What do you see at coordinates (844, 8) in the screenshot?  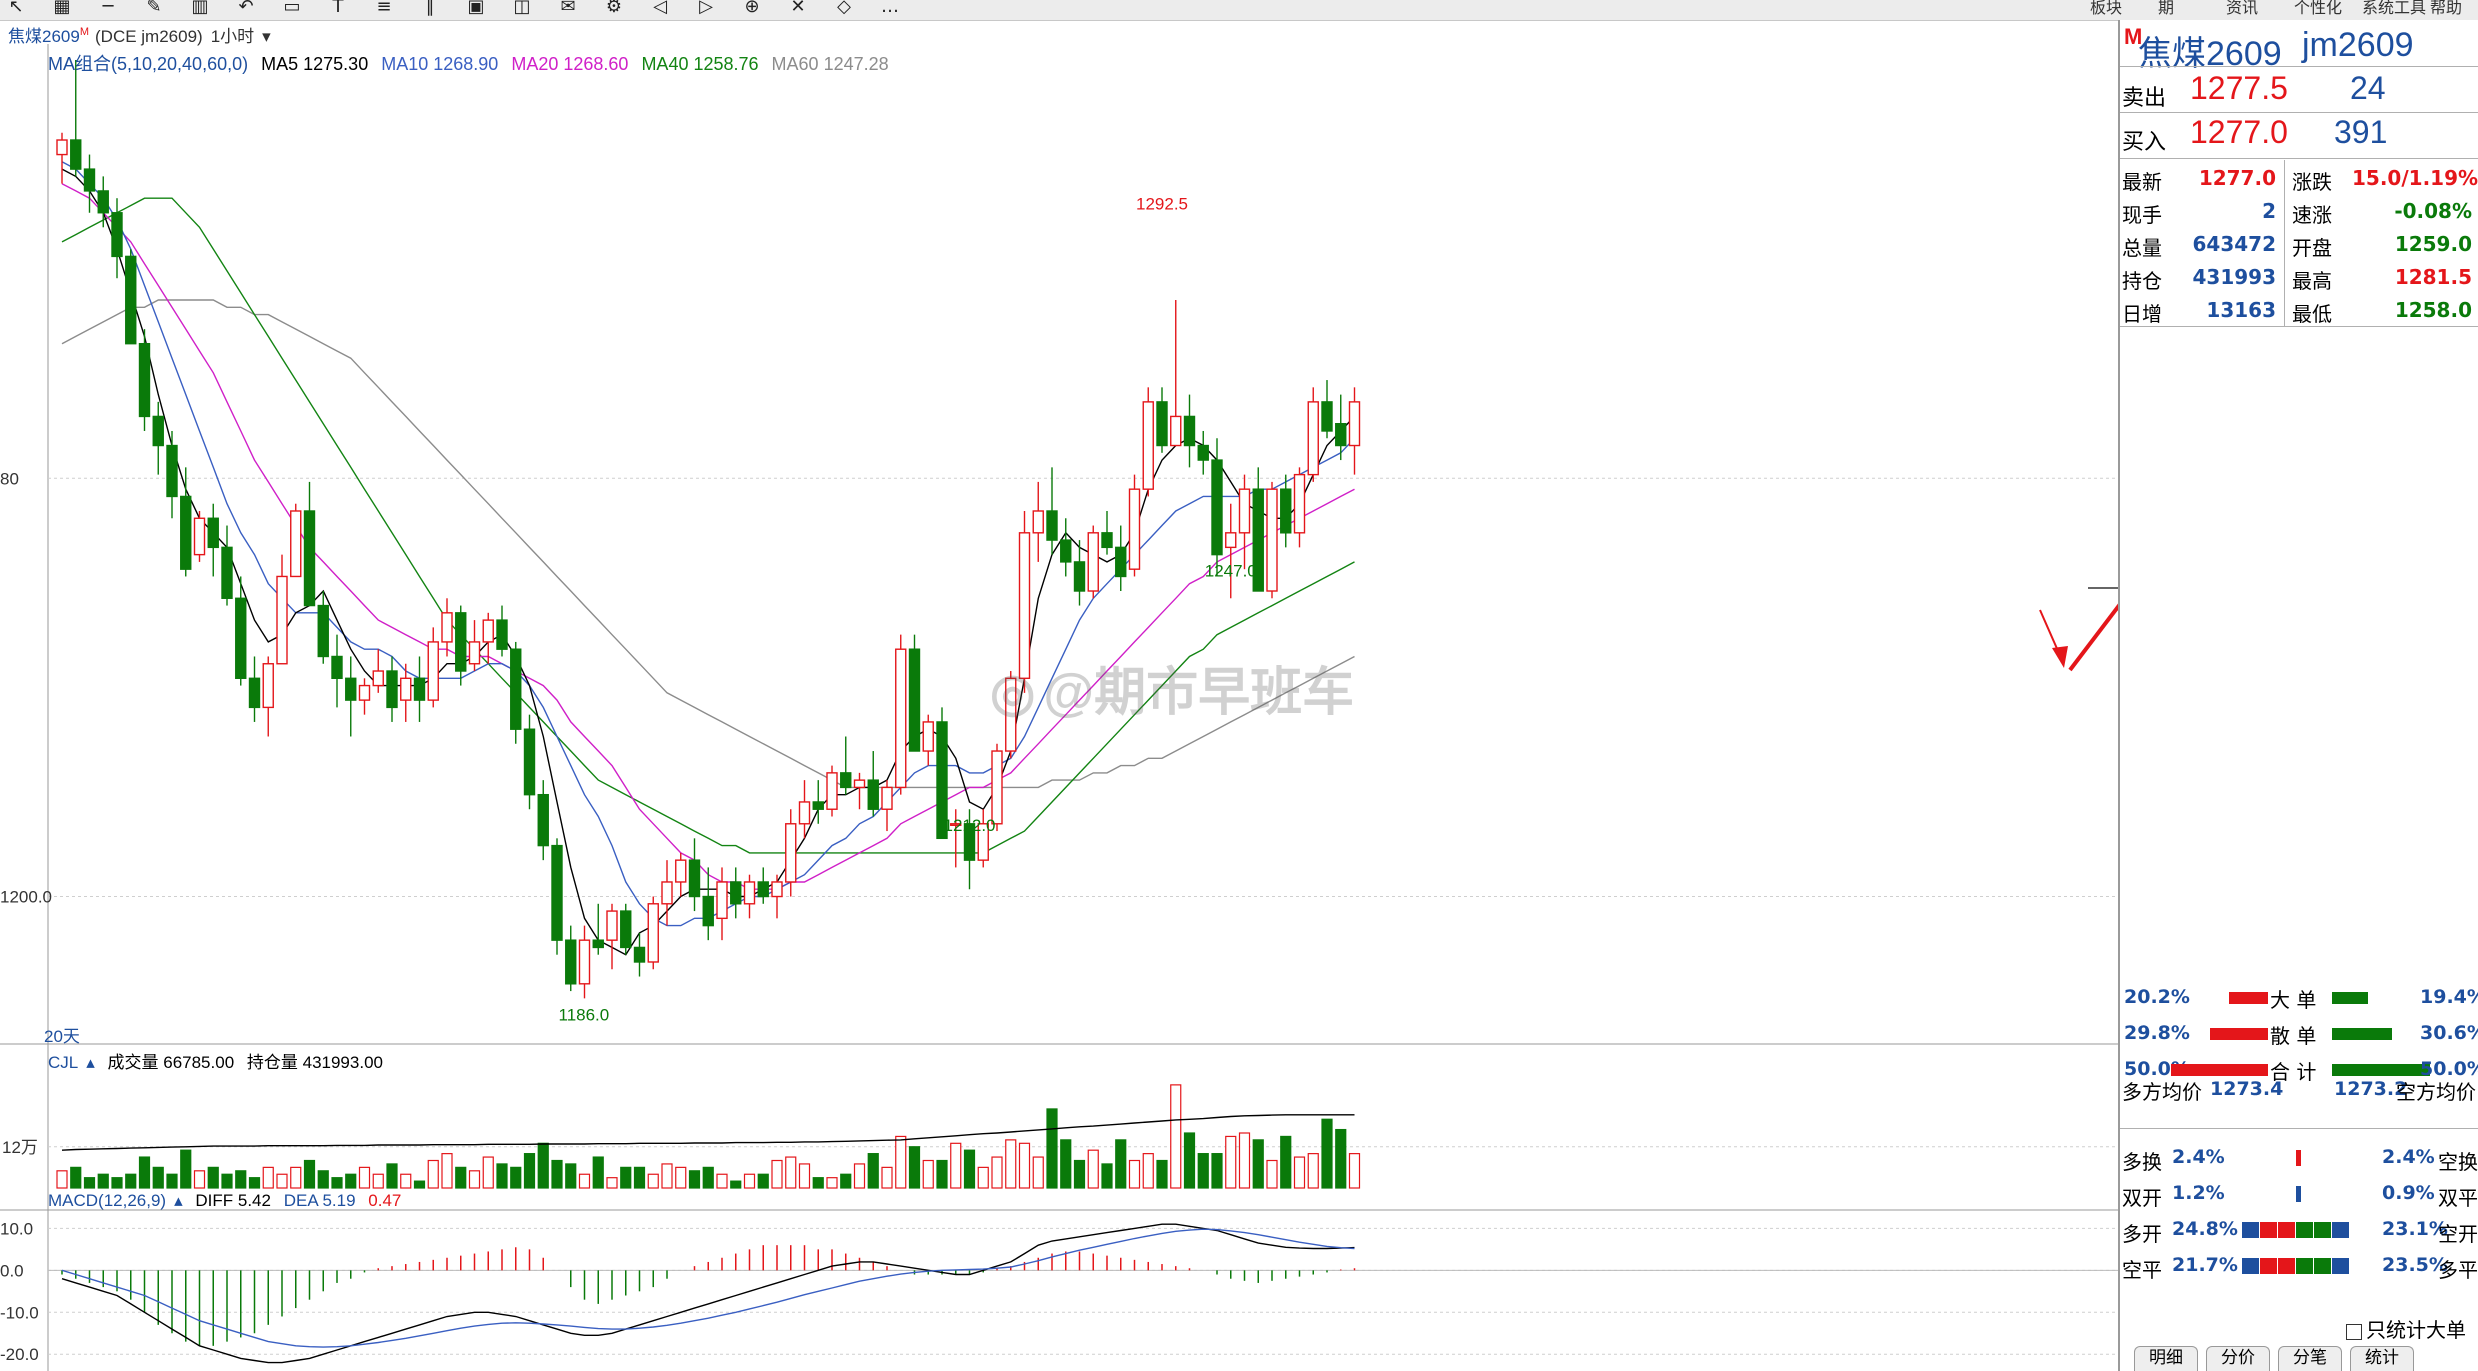 I see `diamond-icon: ◇` at bounding box center [844, 8].